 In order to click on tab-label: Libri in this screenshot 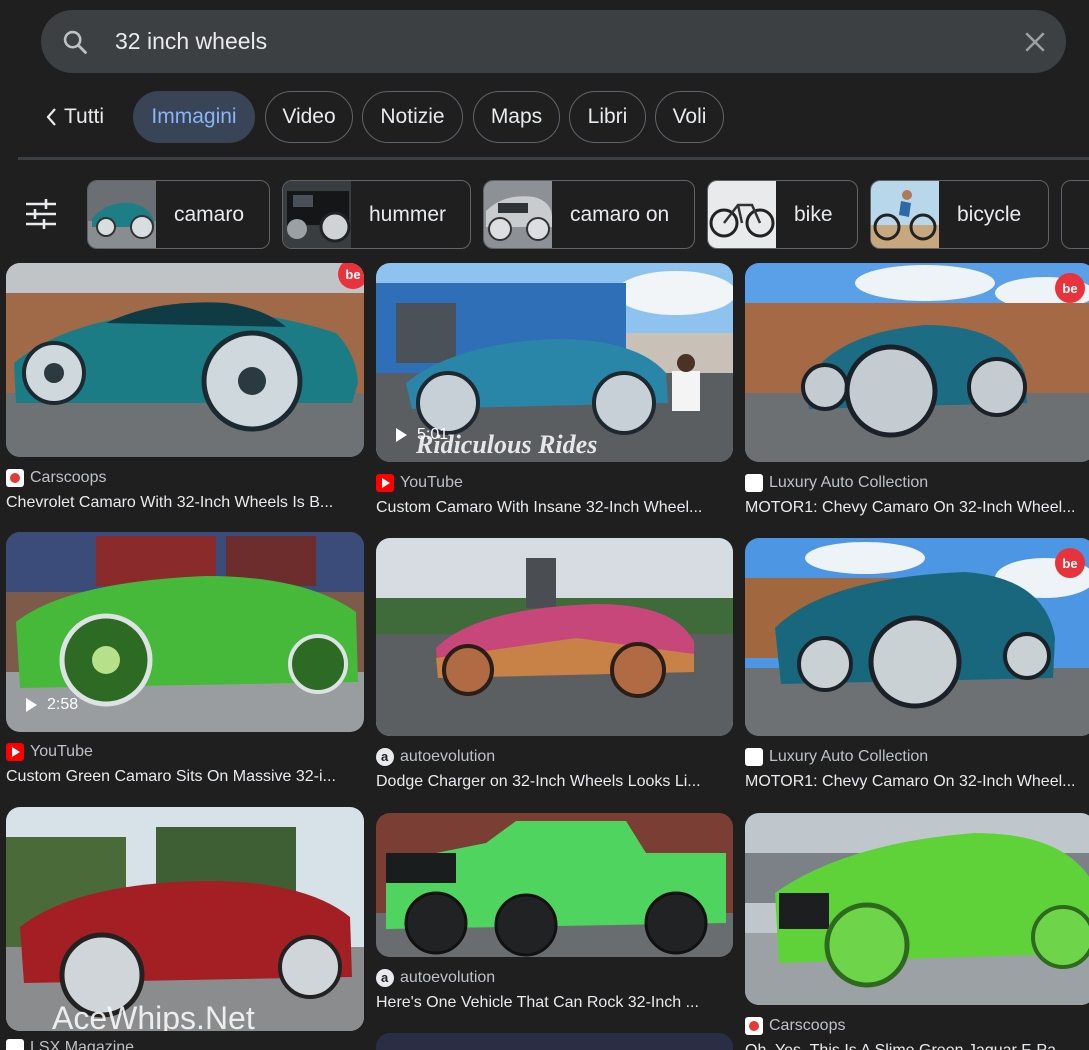, I will do `click(607, 116)`.